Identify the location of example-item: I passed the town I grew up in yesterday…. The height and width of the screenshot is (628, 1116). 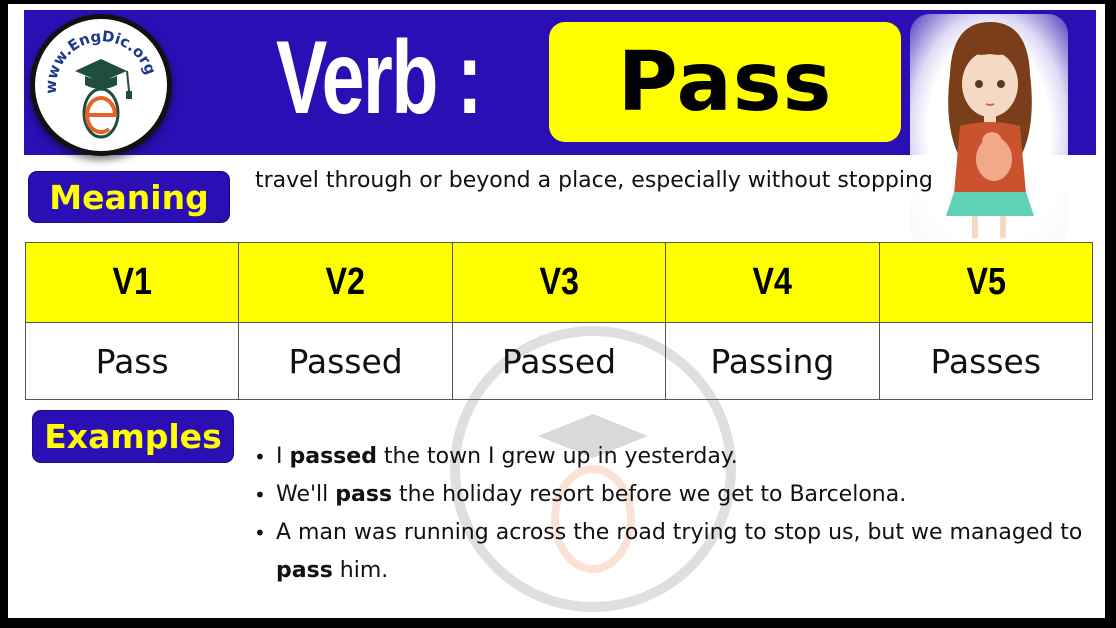
(672, 457).